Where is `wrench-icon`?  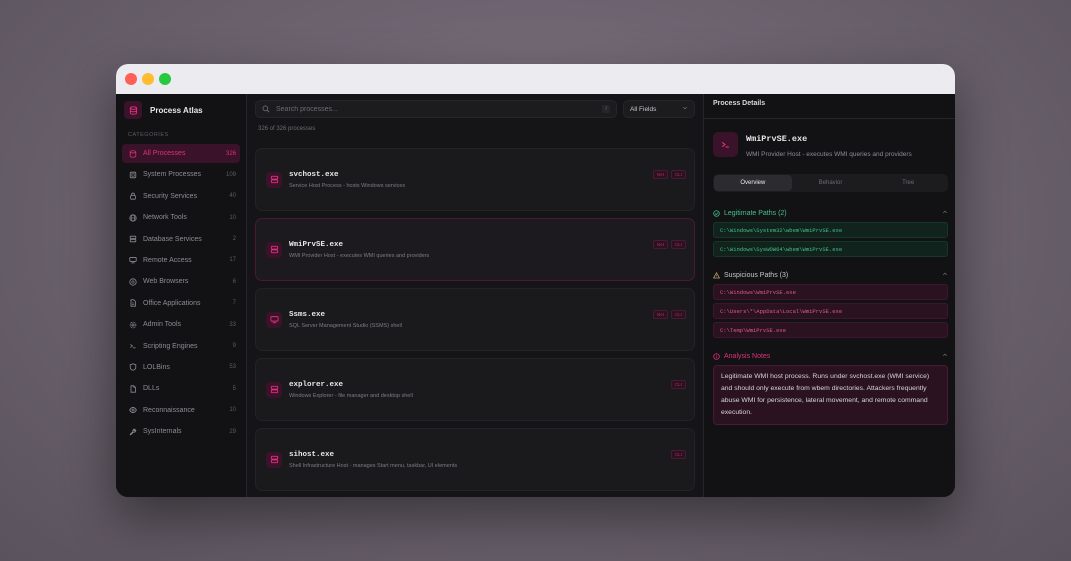
wrench-icon is located at coordinates (132, 431).